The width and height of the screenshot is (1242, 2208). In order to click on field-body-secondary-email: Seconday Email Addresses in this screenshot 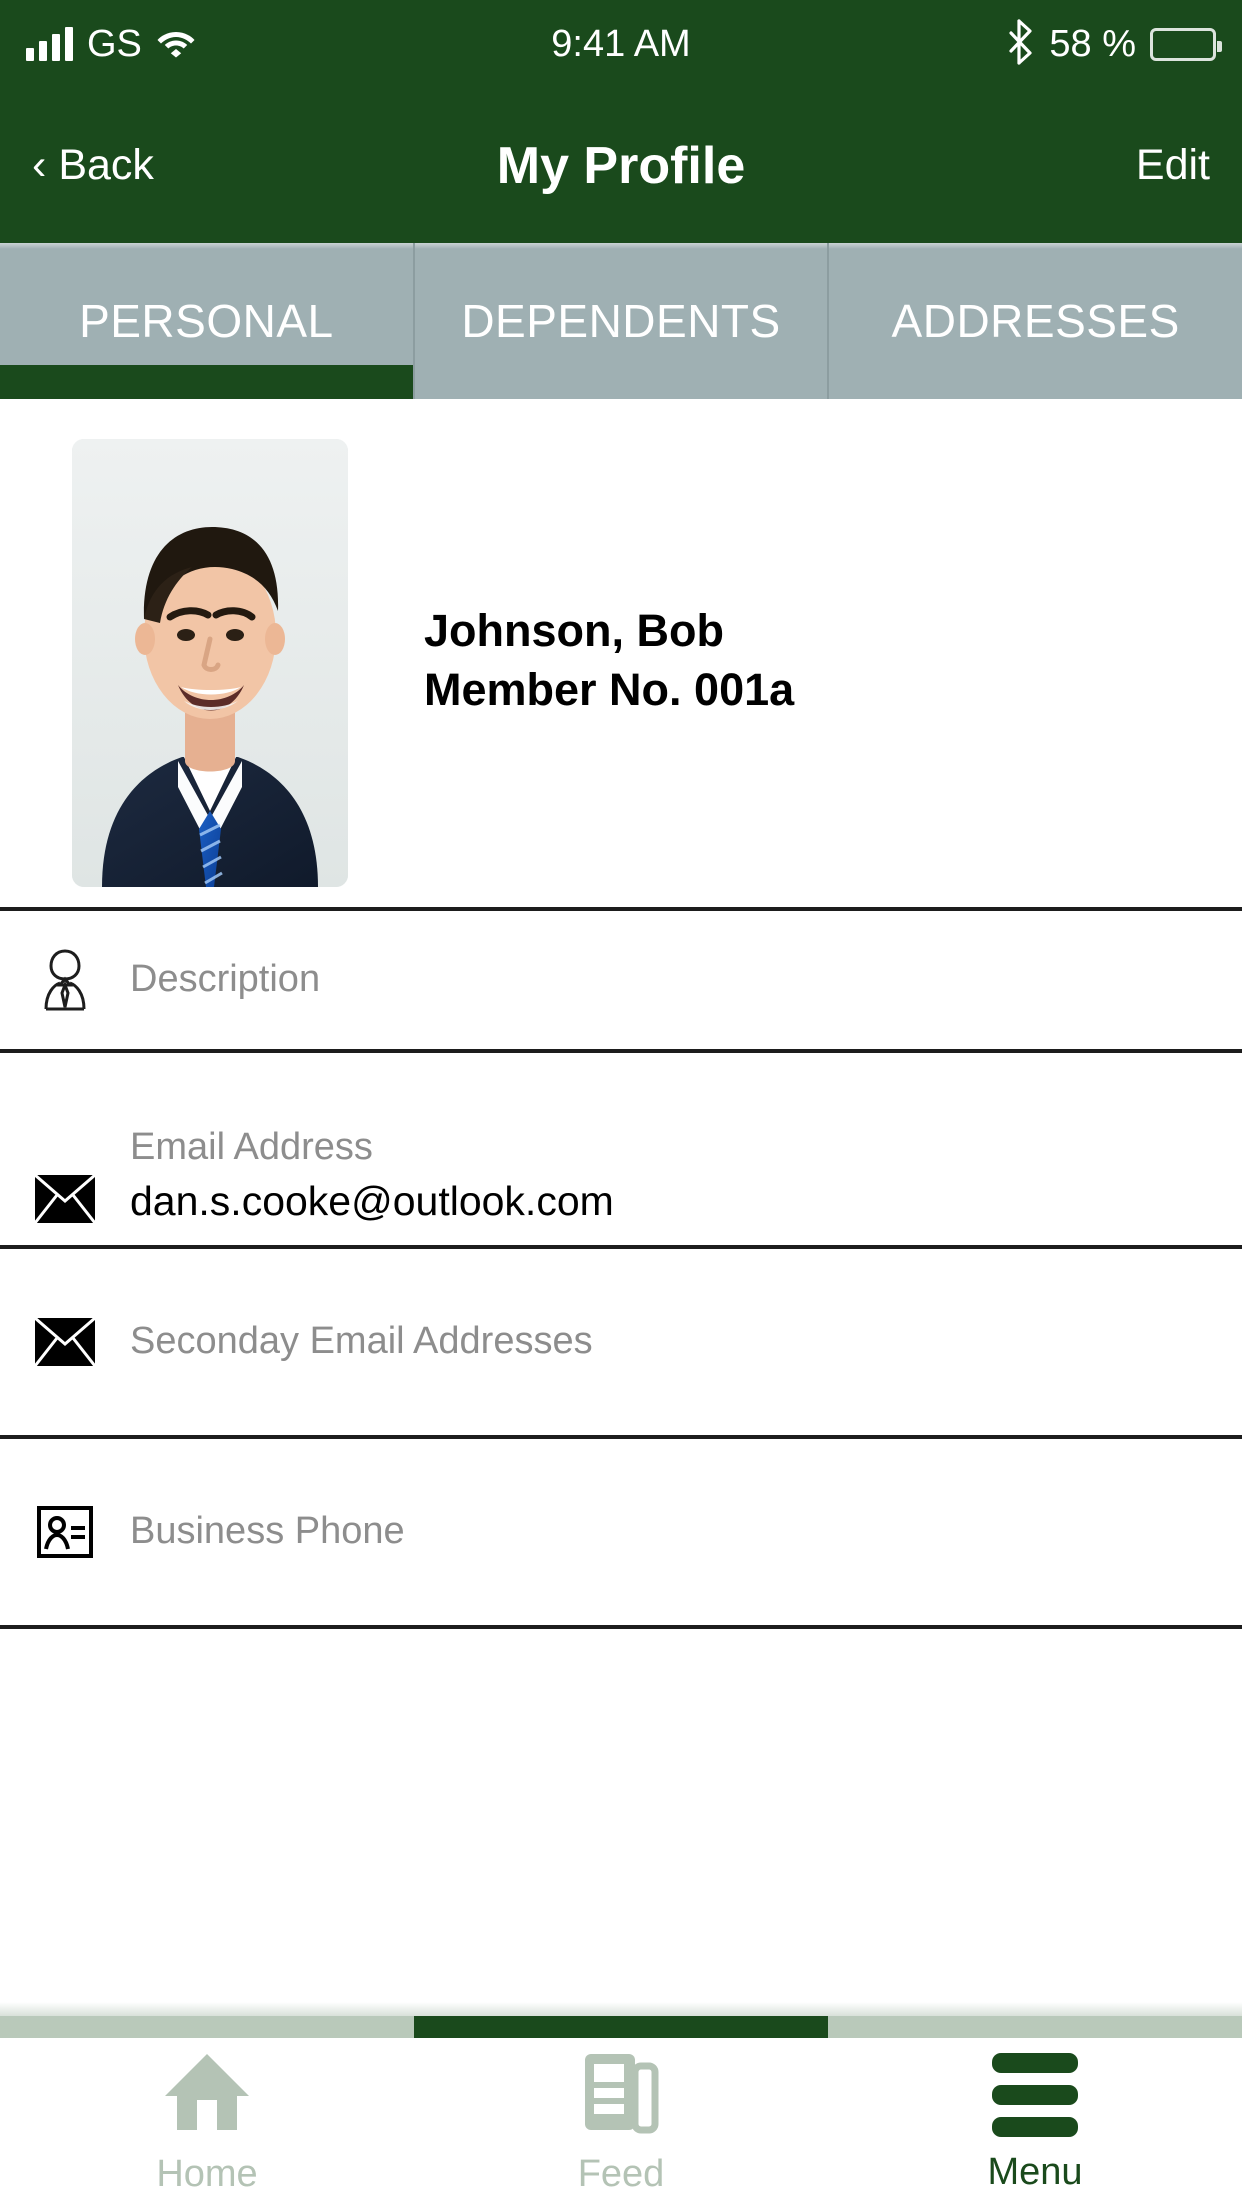, I will do `click(686, 1342)`.